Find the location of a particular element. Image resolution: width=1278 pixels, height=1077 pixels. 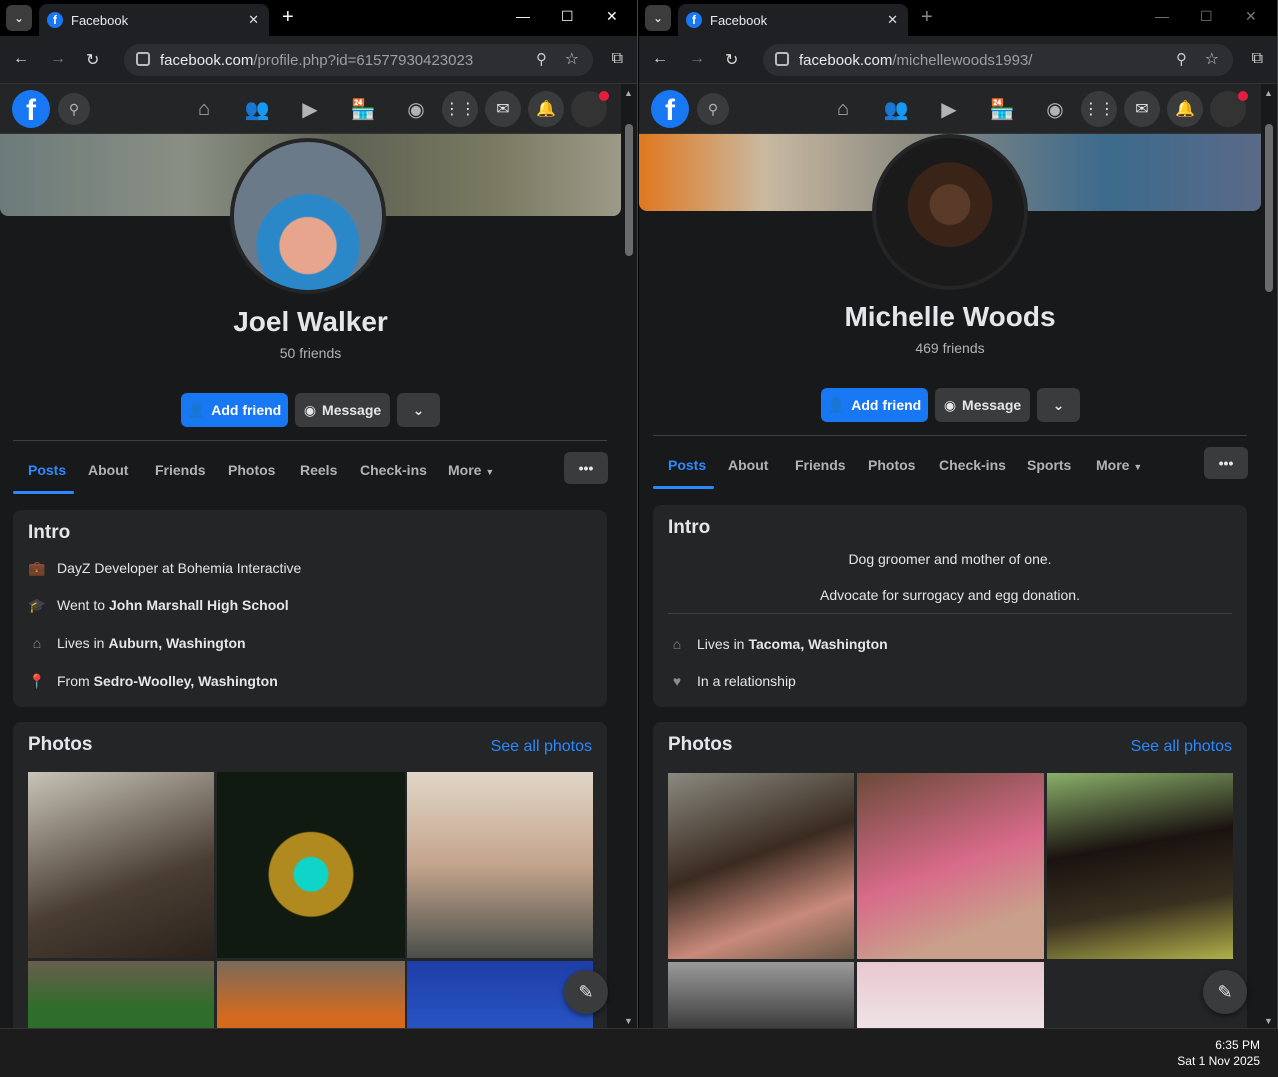

scroll-down-arrow-icon: ▼ is located at coordinates (1268, 1021).